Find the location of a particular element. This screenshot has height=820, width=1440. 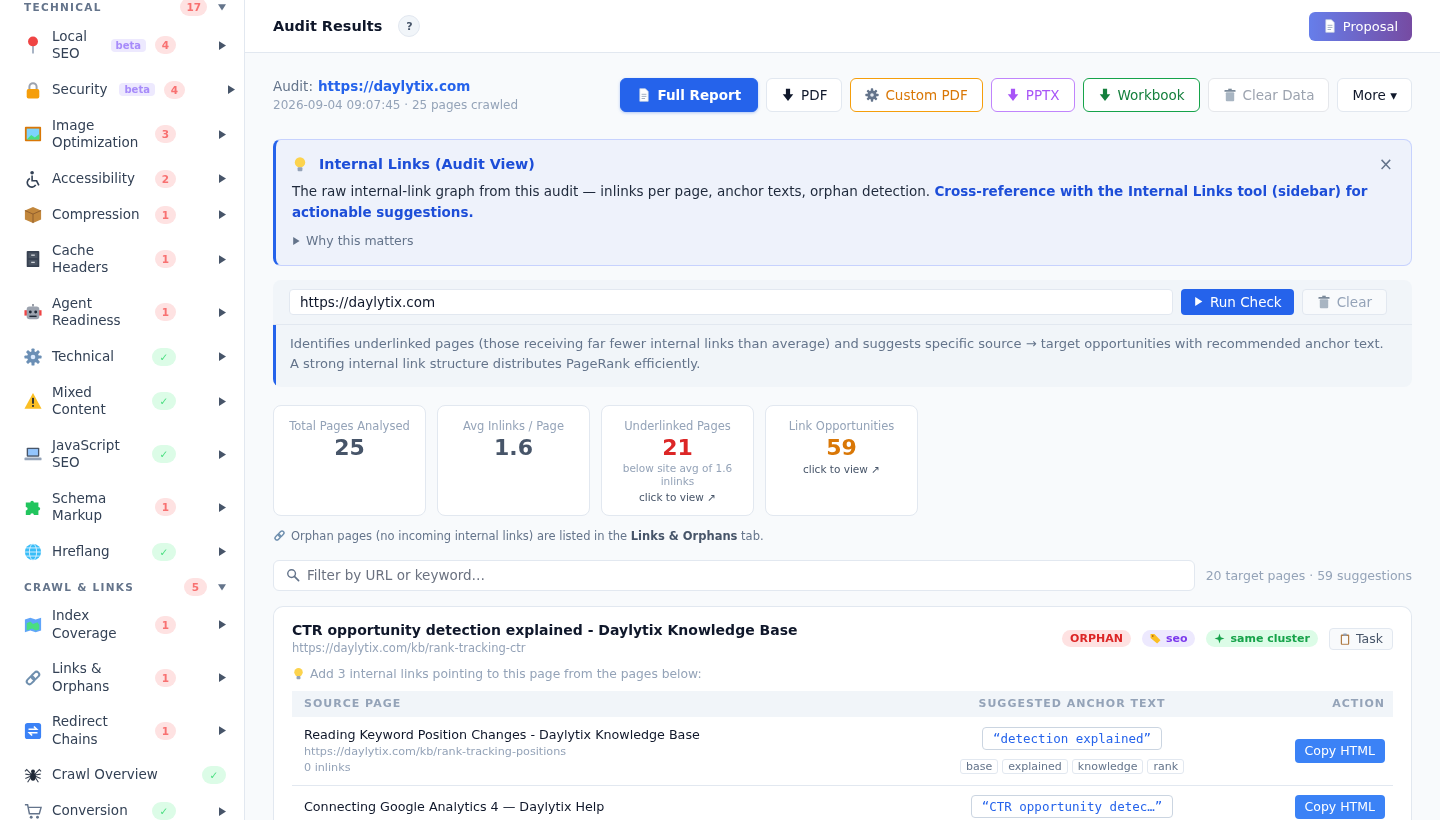

robot-icon is located at coordinates (33, 312).